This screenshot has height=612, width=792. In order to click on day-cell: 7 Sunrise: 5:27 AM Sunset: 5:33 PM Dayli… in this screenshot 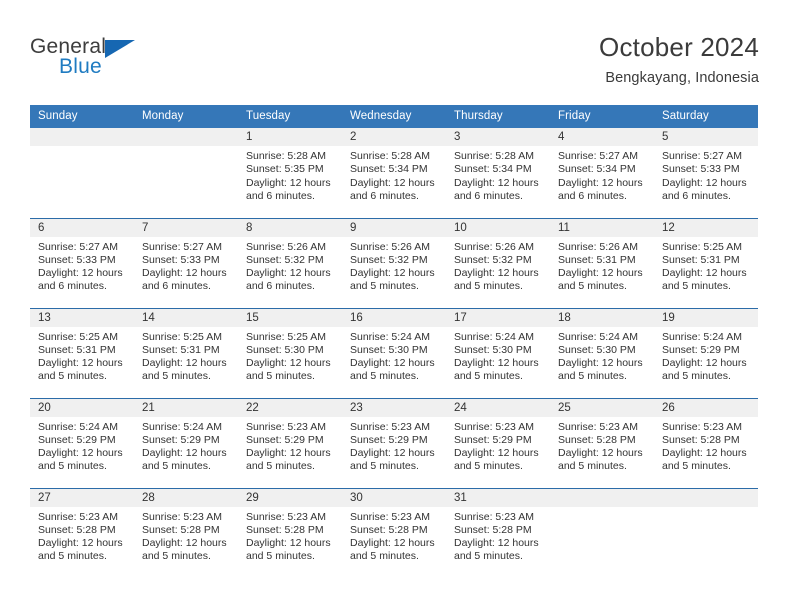, I will do `click(186, 262)`.